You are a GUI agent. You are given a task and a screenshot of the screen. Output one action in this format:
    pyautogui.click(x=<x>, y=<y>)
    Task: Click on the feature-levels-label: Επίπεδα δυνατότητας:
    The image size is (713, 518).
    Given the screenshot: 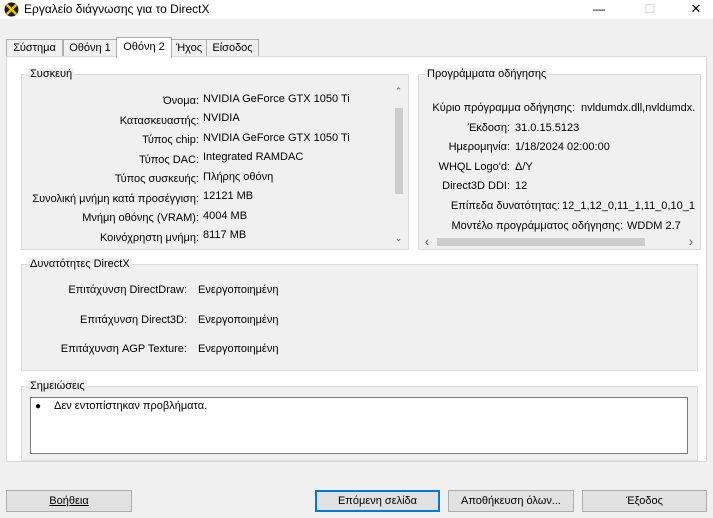 What is the action you would take?
    pyautogui.click(x=505, y=206)
    